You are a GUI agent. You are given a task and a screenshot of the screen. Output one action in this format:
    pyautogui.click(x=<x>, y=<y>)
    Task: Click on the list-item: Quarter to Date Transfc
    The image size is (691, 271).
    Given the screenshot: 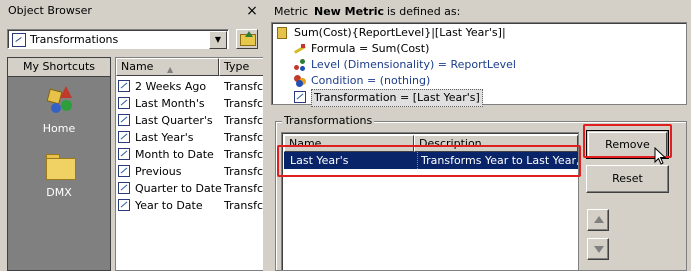 What is the action you would take?
    pyautogui.click(x=191, y=188)
    